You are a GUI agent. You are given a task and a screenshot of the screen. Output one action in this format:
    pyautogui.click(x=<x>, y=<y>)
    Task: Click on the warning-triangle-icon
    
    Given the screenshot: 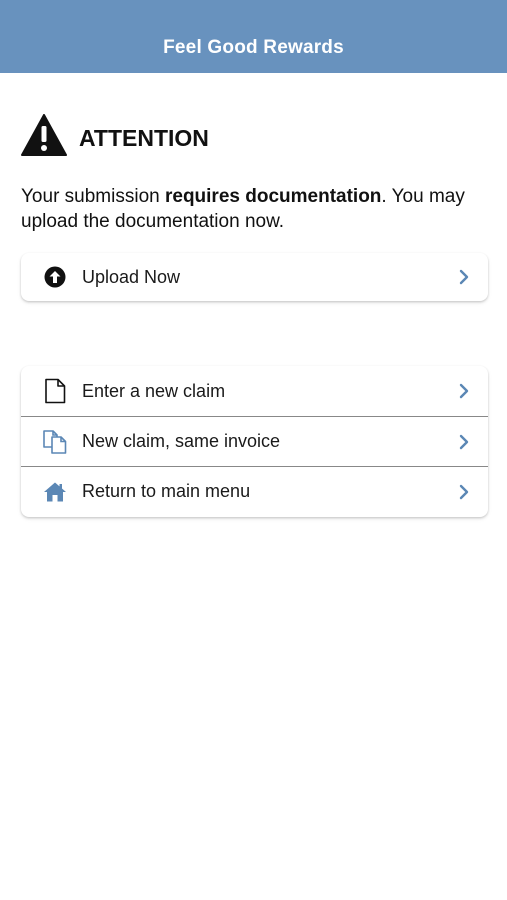 What is the action you would take?
    pyautogui.click(x=44, y=135)
    